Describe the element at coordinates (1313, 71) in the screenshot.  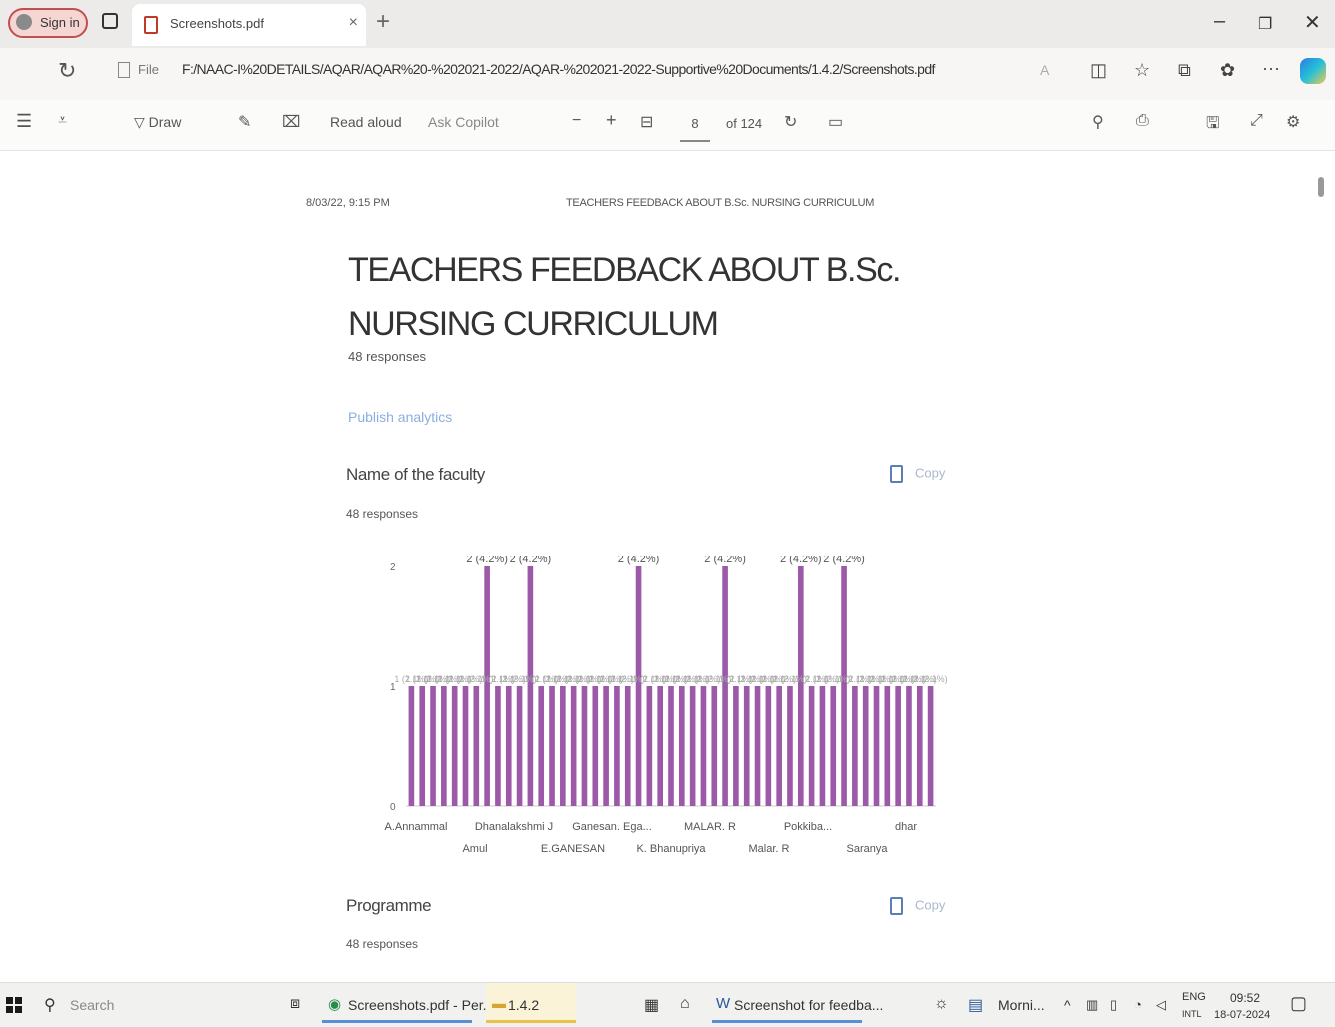
I see `copilot-icon` at that location.